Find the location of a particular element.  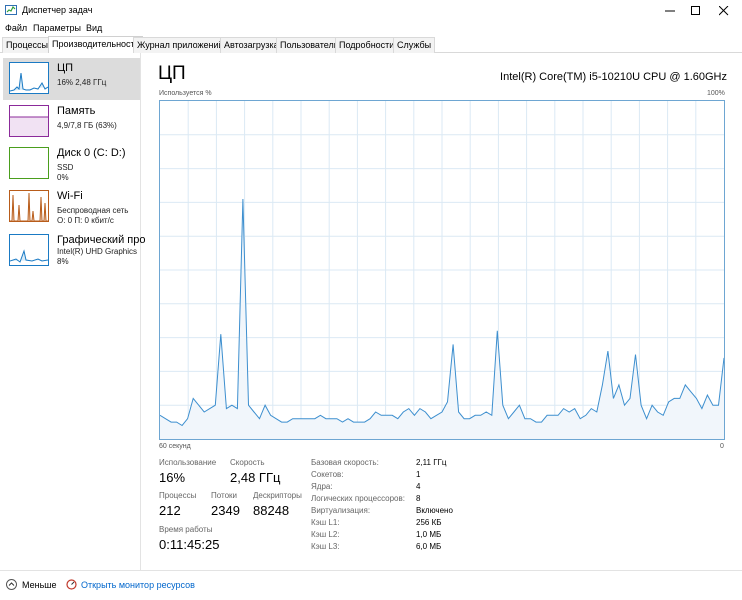

sidebar-gpu-name: Графический про is located at coordinates (101, 240).